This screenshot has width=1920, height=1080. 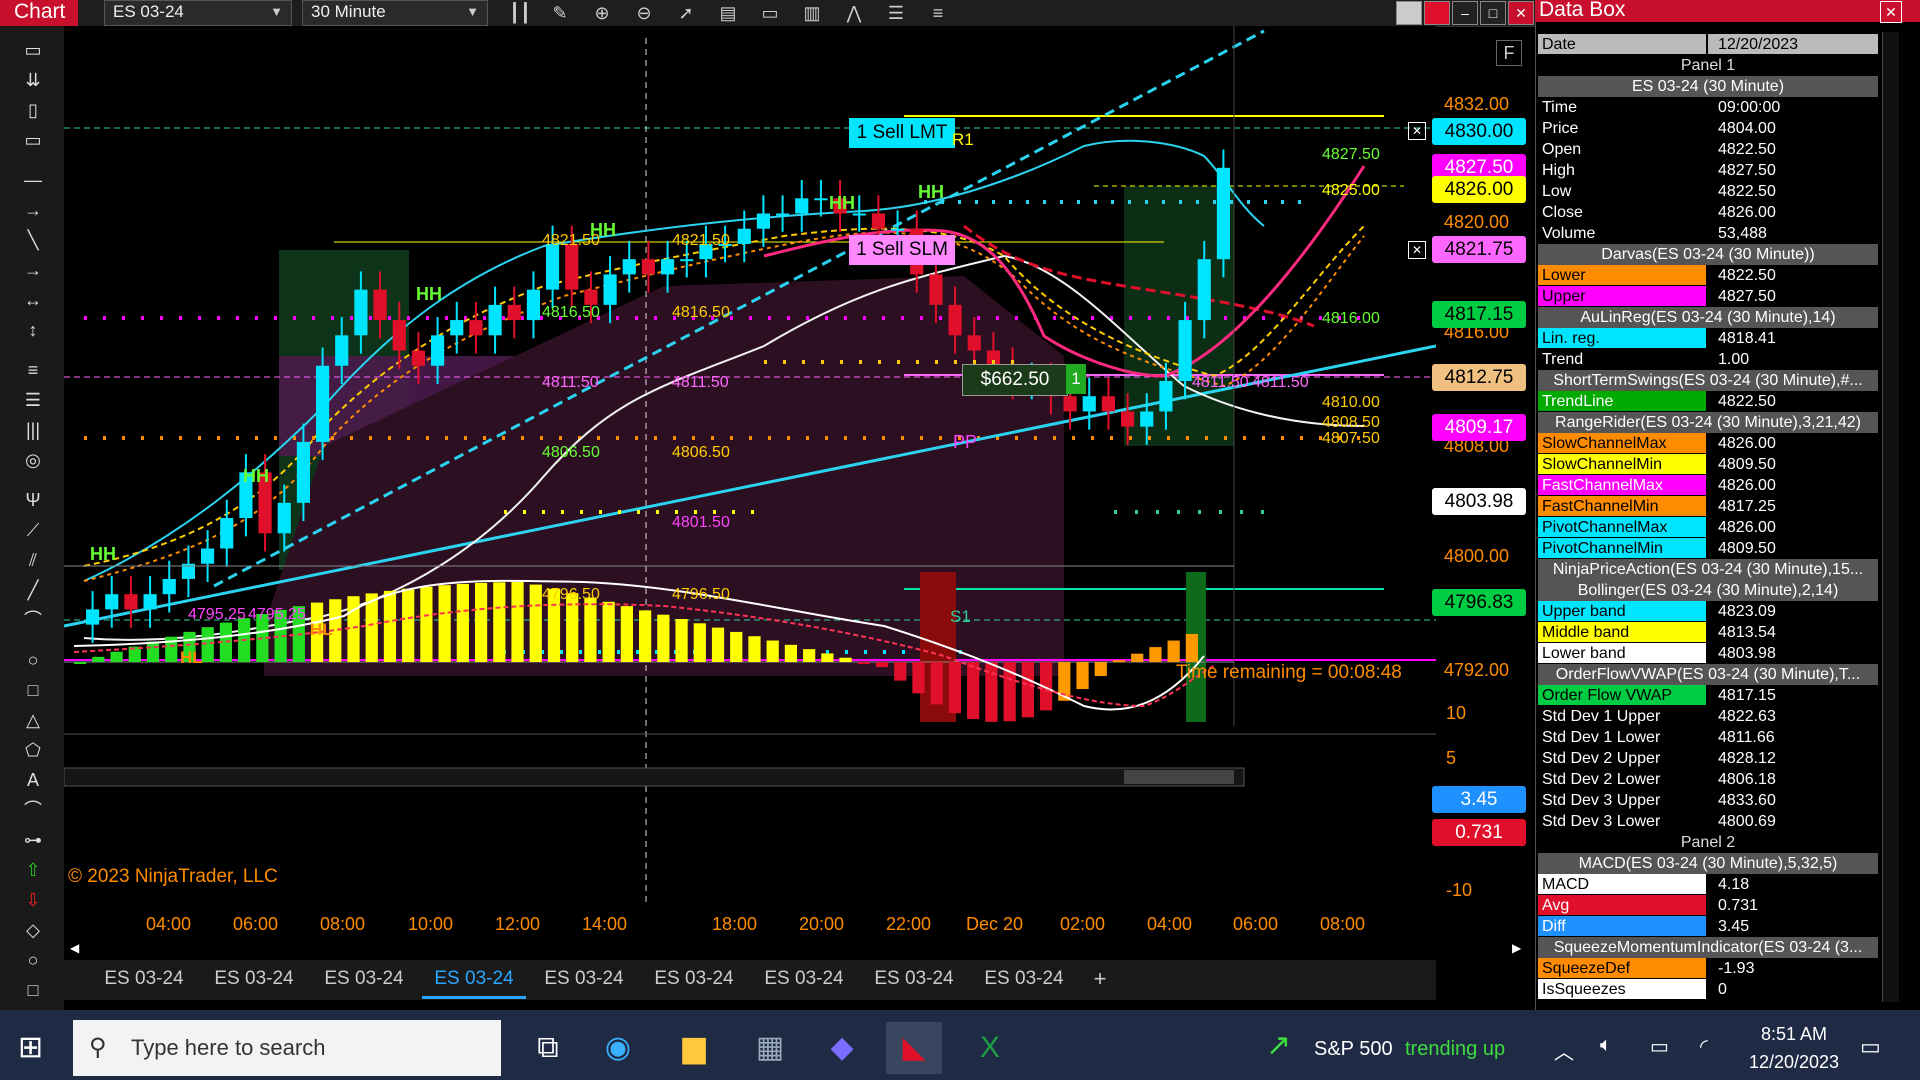 What do you see at coordinates (654, 777) in the screenshot?
I see `horizontal-scrollbar` at bounding box center [654, 777].